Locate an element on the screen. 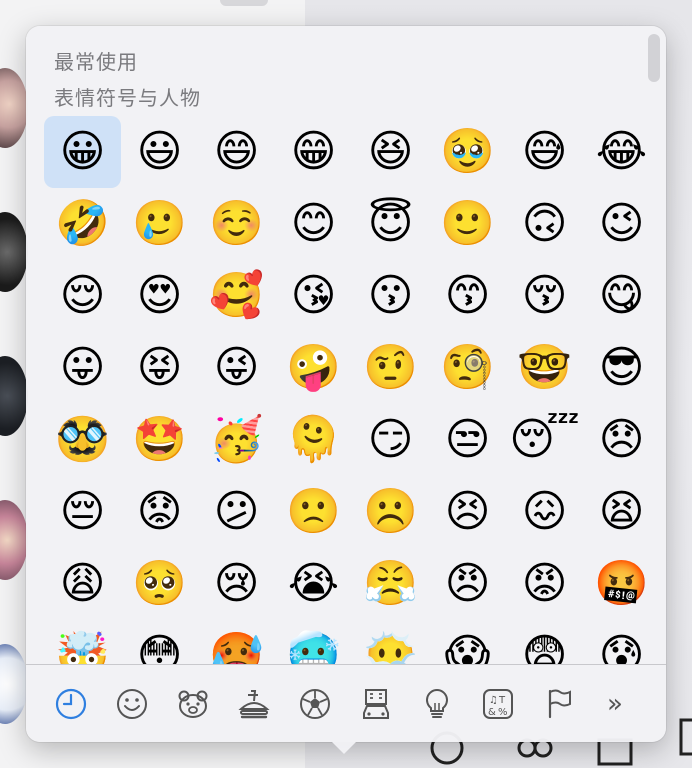 Image resolution: width=692 pixels, height=768 pixels. emoji-cell: 😎 is located at coordinates (621, 368).